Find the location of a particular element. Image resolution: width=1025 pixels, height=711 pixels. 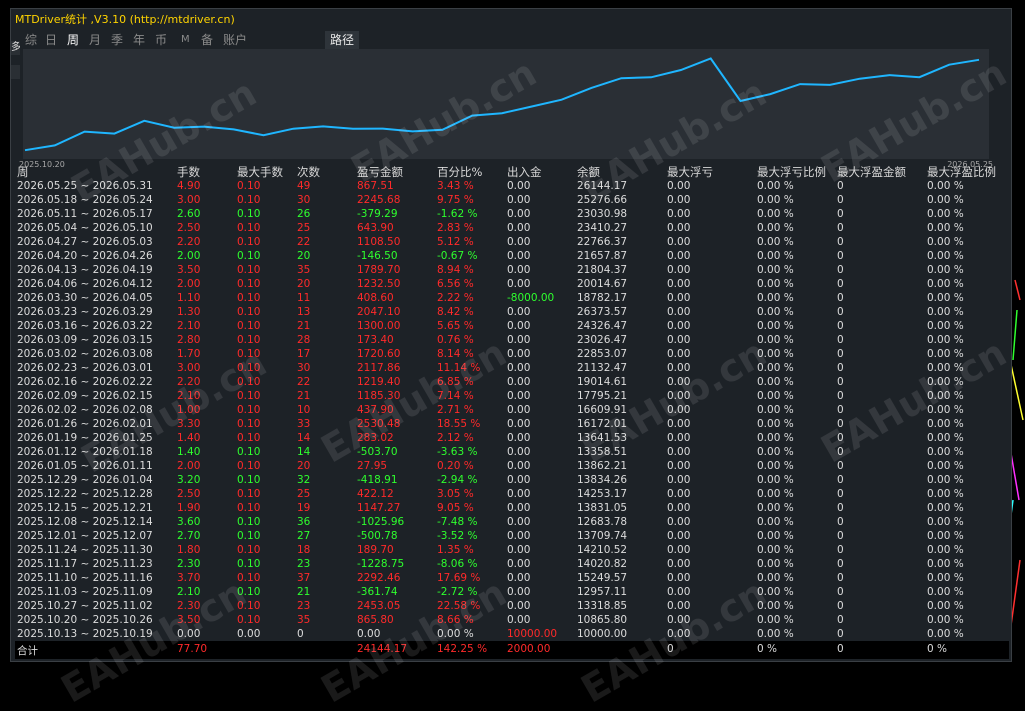

cell-lots: 2.20 is located at coordinates (189, 382).